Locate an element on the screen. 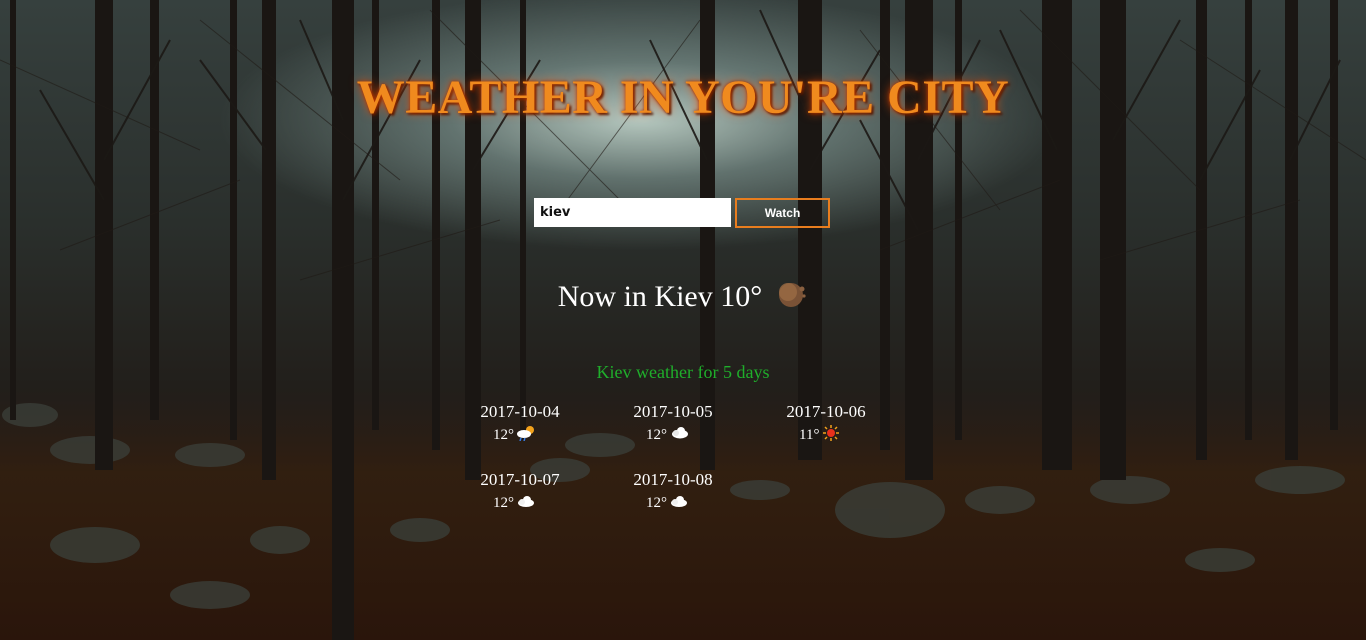  sun-icon is located at coordinates (831, 433).